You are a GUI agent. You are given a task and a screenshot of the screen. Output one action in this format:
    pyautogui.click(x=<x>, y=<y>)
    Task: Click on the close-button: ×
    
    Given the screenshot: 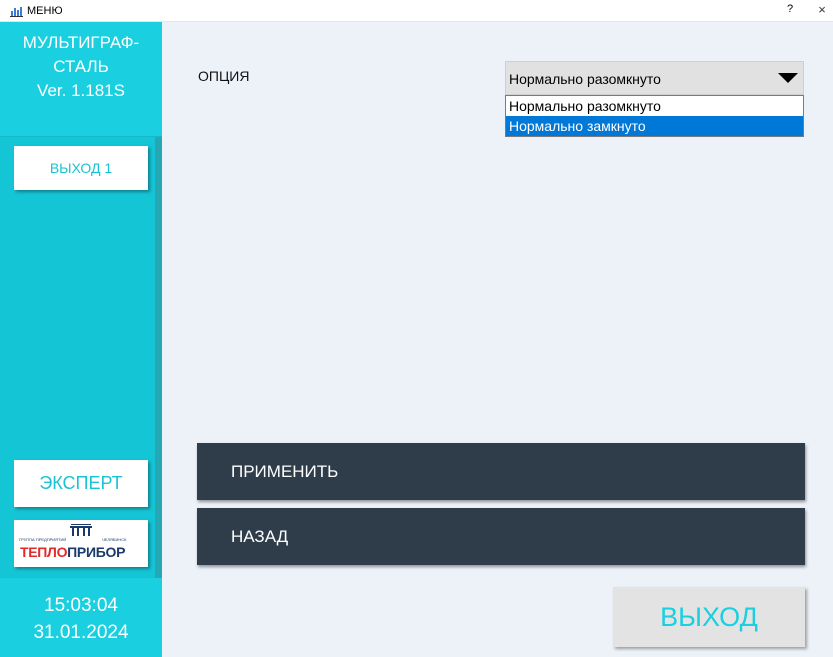 What is the action you would take?
    pyautogui.click(x=822, y=9)
    